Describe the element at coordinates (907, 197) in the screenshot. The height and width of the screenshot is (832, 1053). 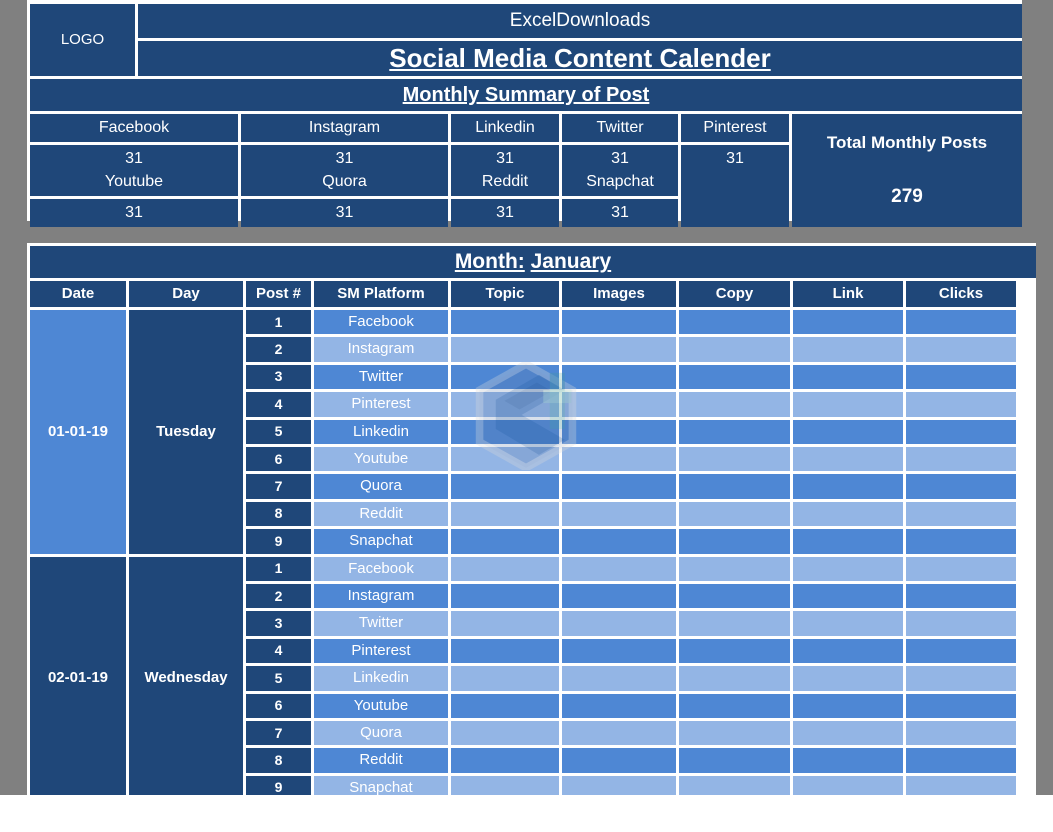
I see `total-monthly-posts-value: 279` at that location.